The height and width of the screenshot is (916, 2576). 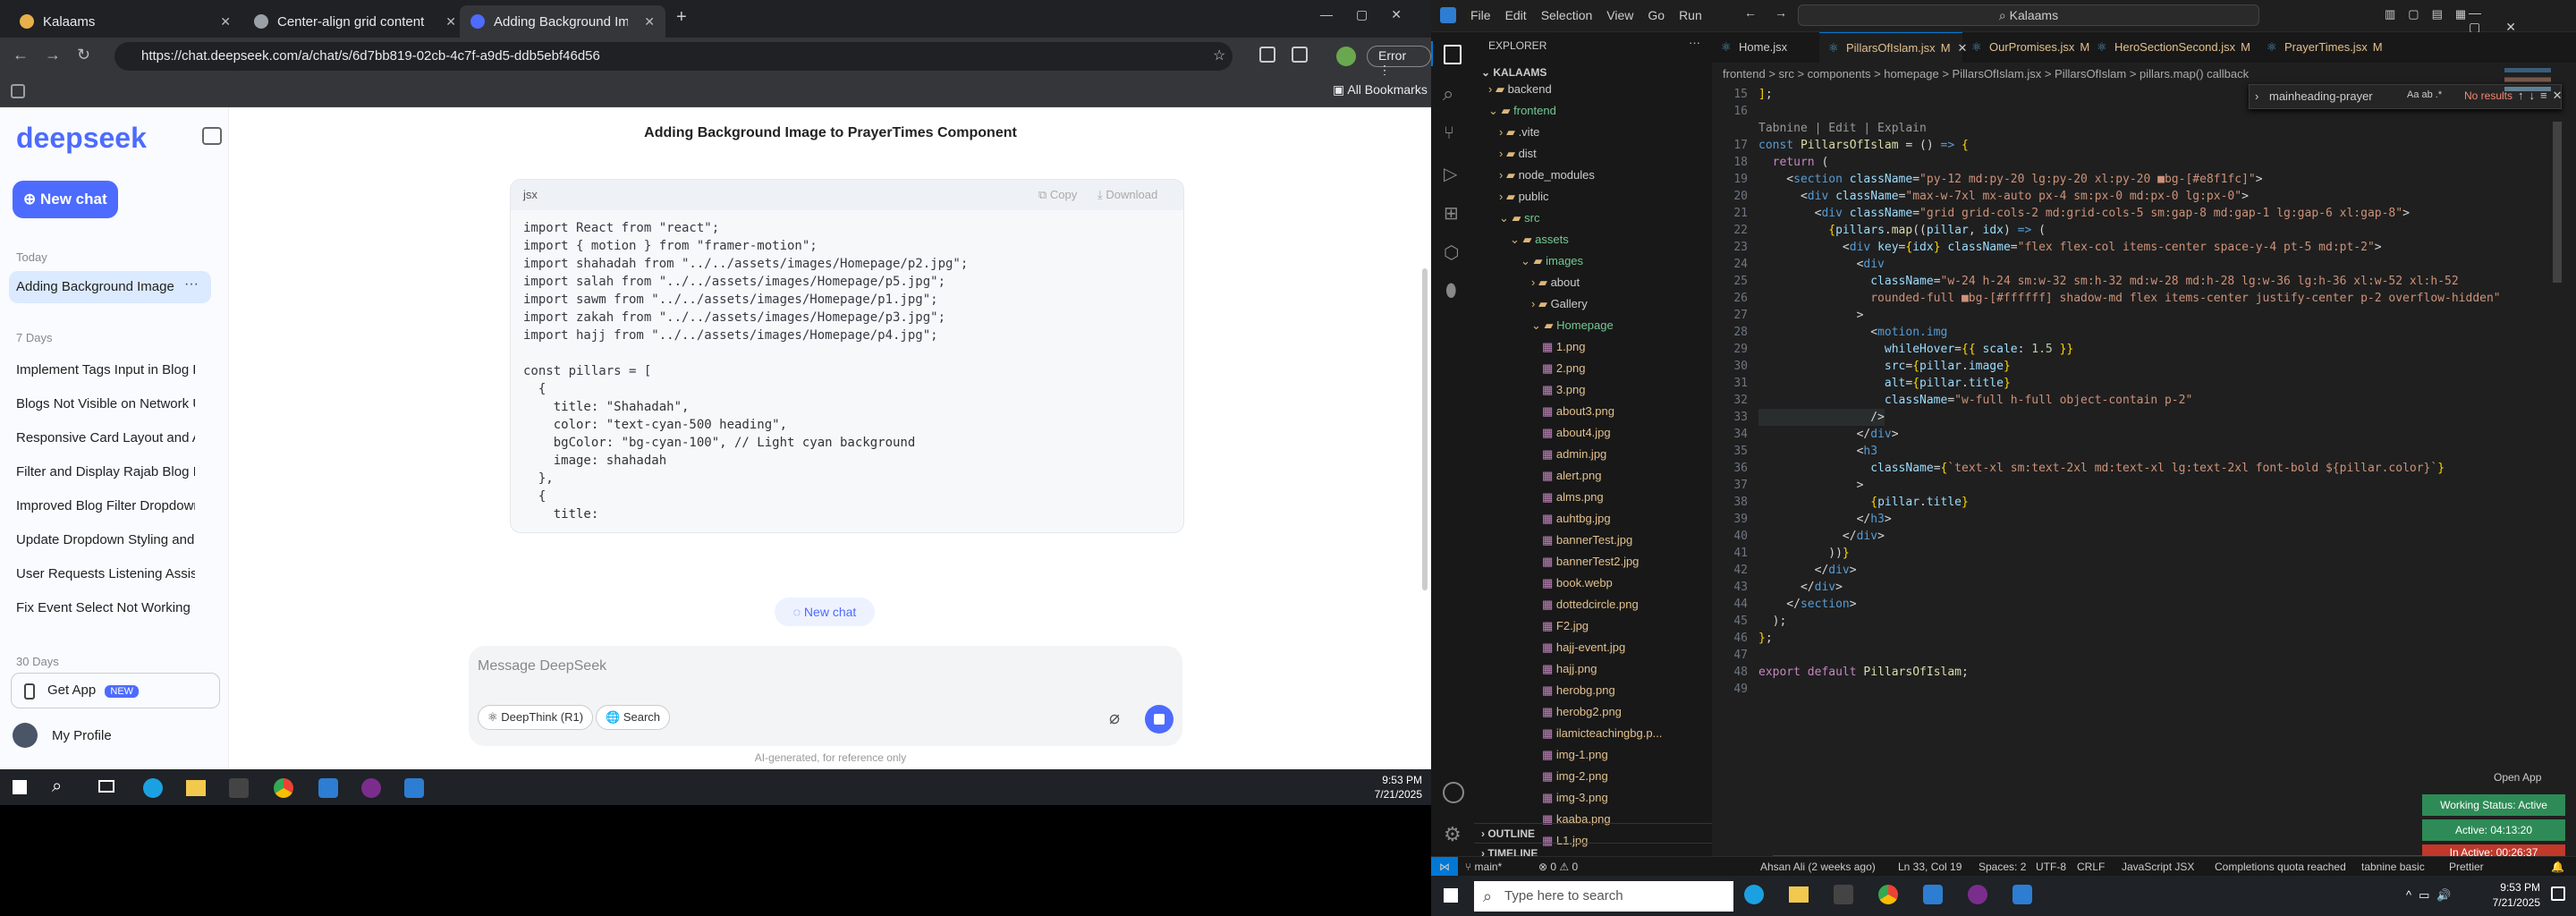 I want to click on history-item: Blogs Not Visible on Network UI, so click(x=105, y=403).